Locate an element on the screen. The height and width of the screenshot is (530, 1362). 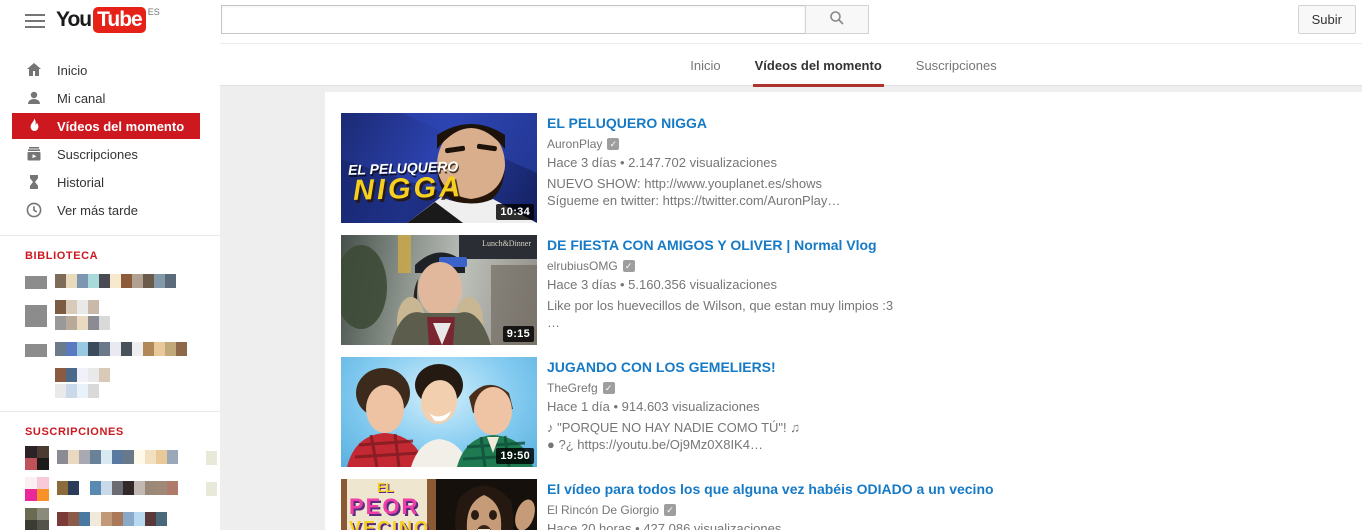
tab-bar: Inicio Vídeos del momento Suscripciones is located at coordinates (791, 65).